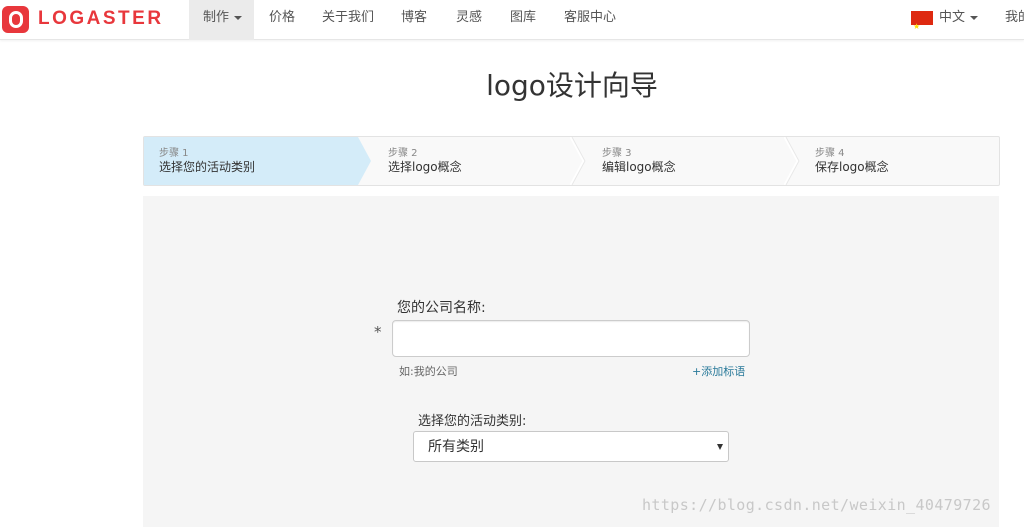 Image resolution: width=1024 pixels, height=527 pixels. I want to click on account-label: 我的, so click(1014, 17).